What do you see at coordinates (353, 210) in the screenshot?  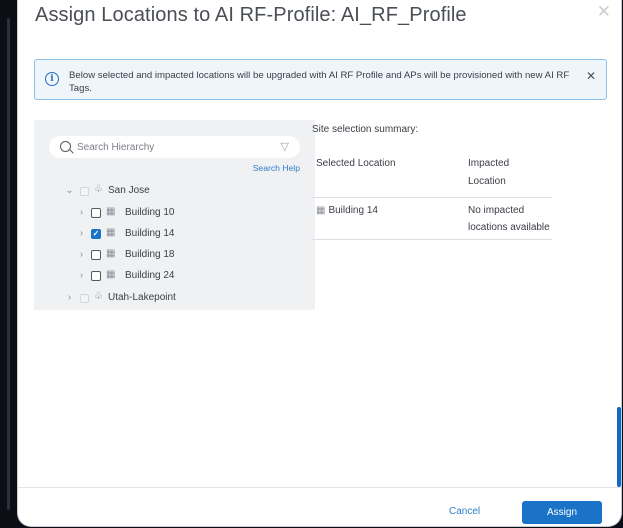 I see `selected-location-label: Building 14` at bounding box center [353, 210].